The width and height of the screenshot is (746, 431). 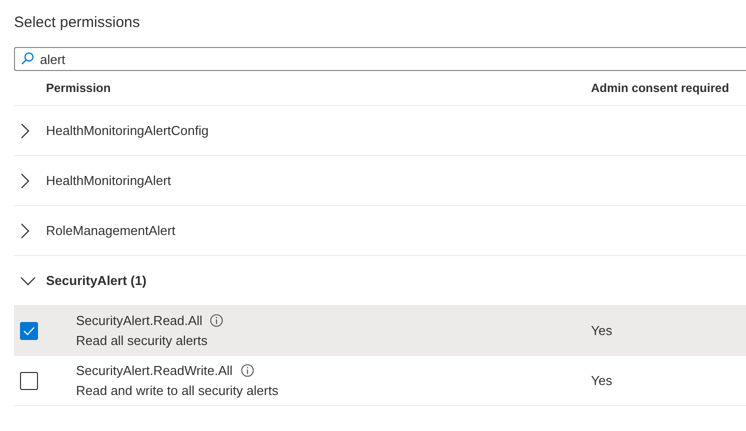 What do you see at coordinates (79, 88) in the screenshot?
I see `column-header: Permission` at bounding box center [79, 88].